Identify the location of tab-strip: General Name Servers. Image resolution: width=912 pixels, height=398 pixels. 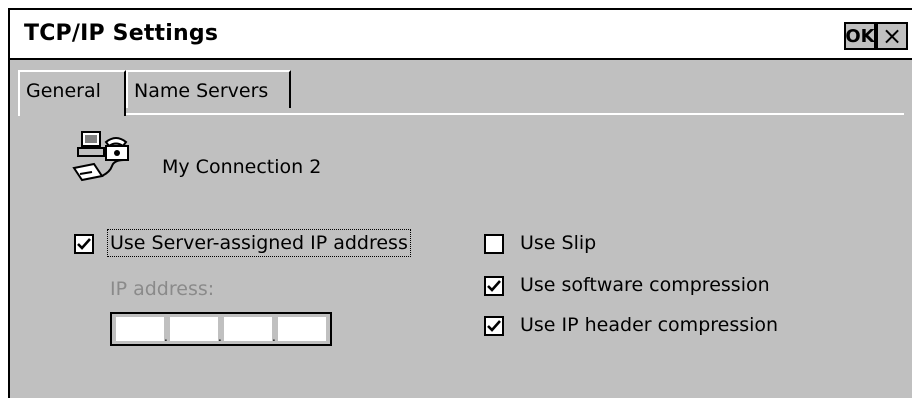
(461, 88).